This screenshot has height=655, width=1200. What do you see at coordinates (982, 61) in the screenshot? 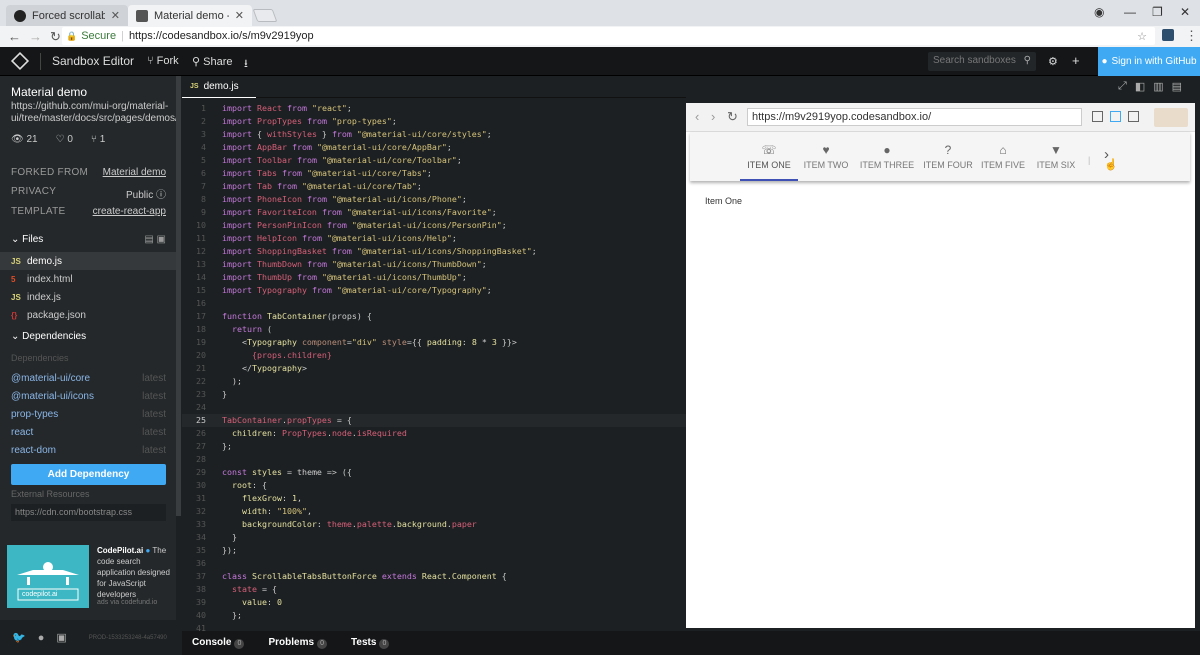
I see `search-input: Search sandboxes ⚲` at bounding box center [982, 61].